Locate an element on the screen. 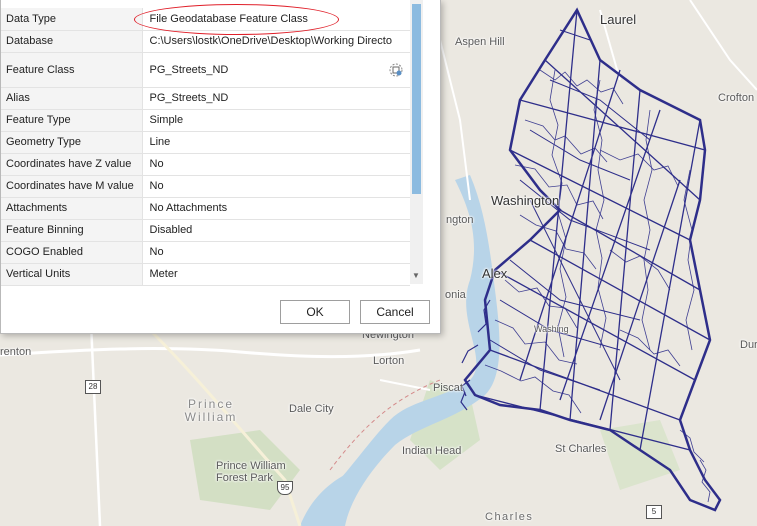 The image size is (757, 526). map-label-piscataway: Piscat is located at coordinates (448, 388).